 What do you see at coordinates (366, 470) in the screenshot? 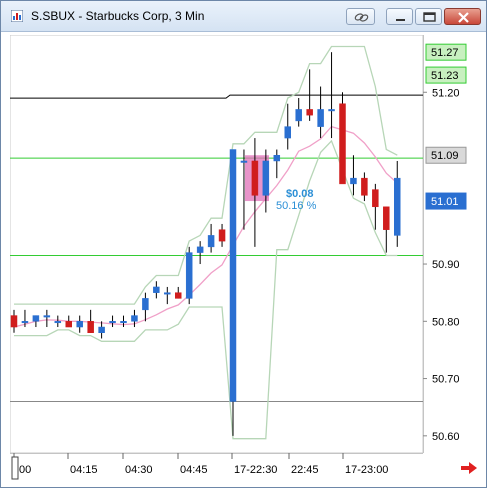
I see `time-tick-label: 17-23:00` at bounding box center [366, 470].